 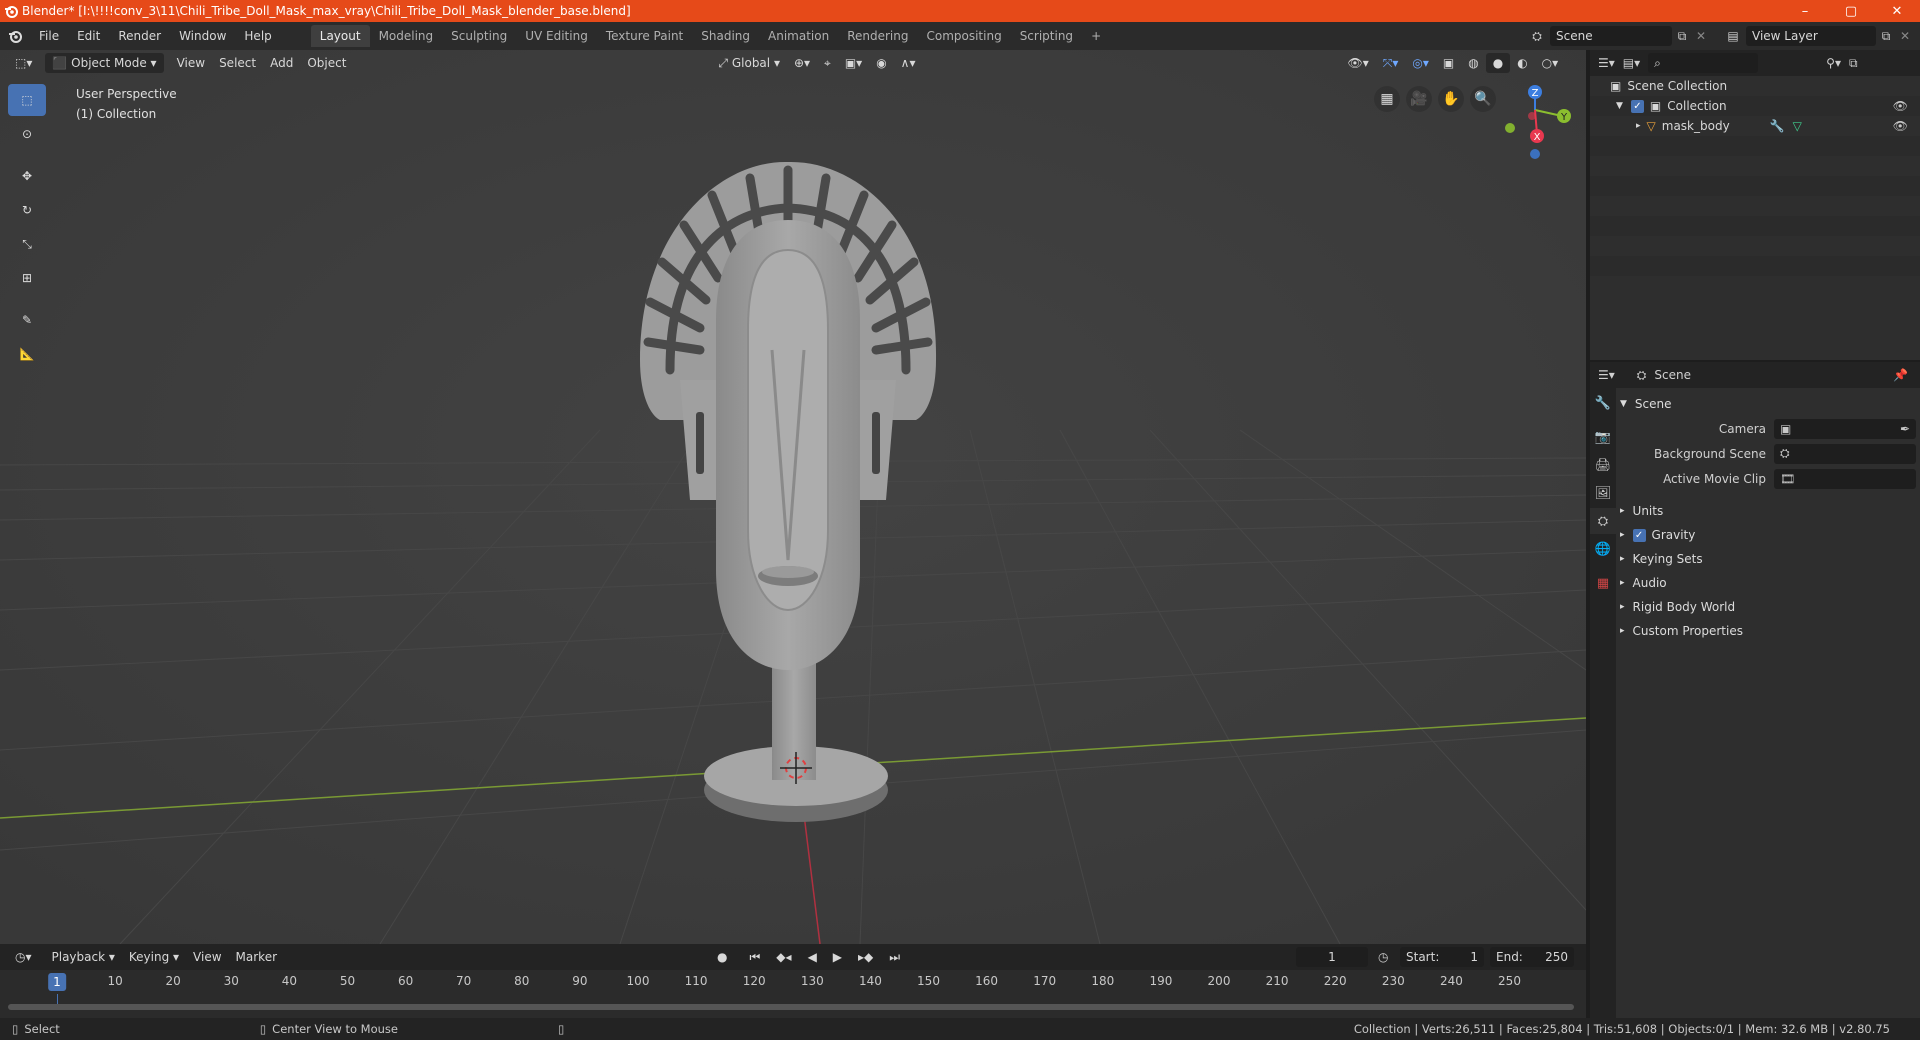 What do you see at coordinates (237, 63) in the screenshot?
I see `viewport-menu-select: Select` at bounding box center [237, 63].